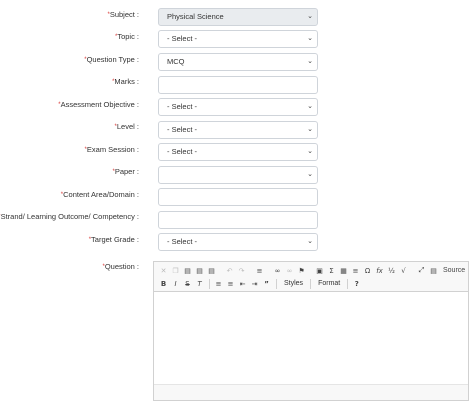  Describe the element at coordinates (355, 271) in the screenshot. I see `horizontal-line-icon: ≡` at that location.